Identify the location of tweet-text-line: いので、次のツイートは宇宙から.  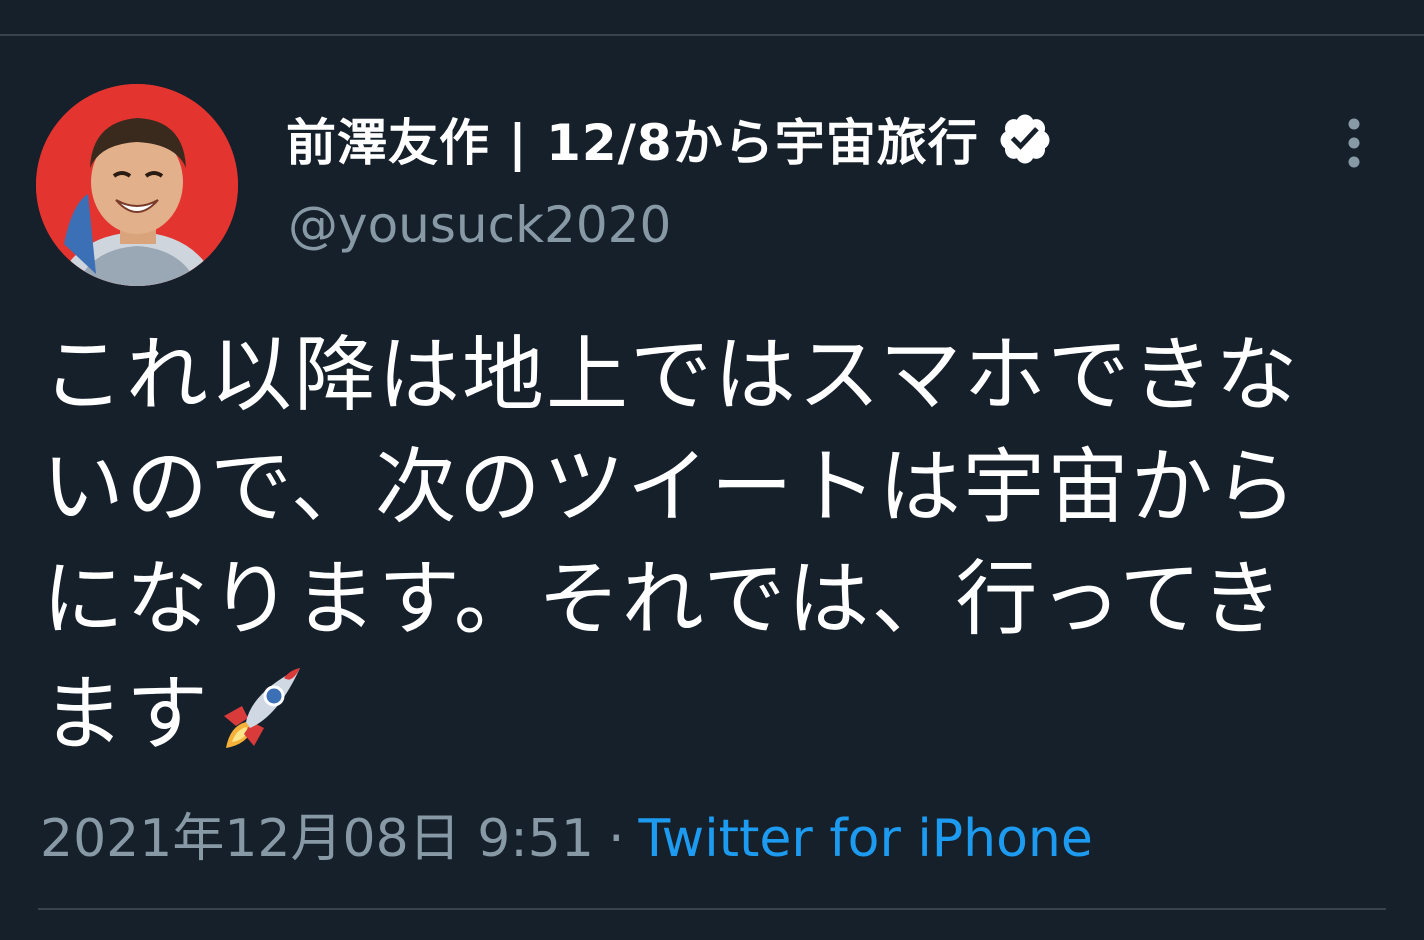
(670, 487).